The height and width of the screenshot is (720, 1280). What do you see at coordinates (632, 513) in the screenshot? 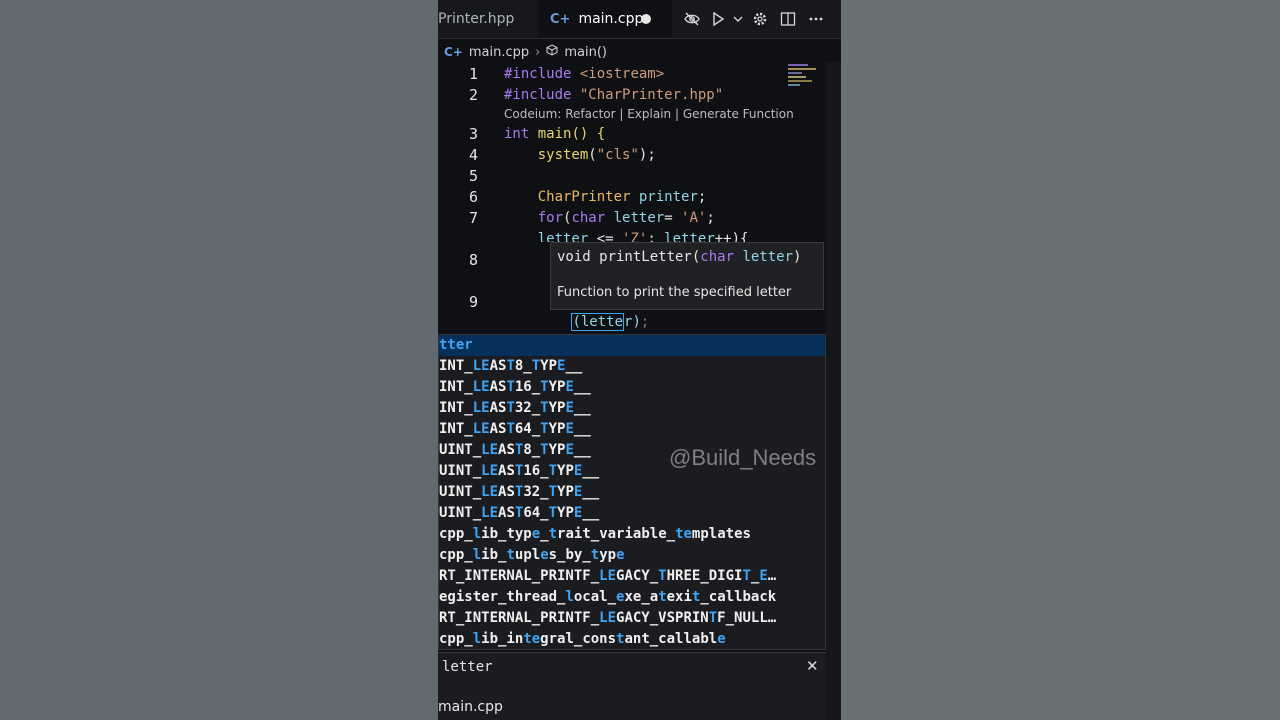
I see `suggestion-item: UINT_LEAST64_TYPE__` at bounding box center [632, 513].